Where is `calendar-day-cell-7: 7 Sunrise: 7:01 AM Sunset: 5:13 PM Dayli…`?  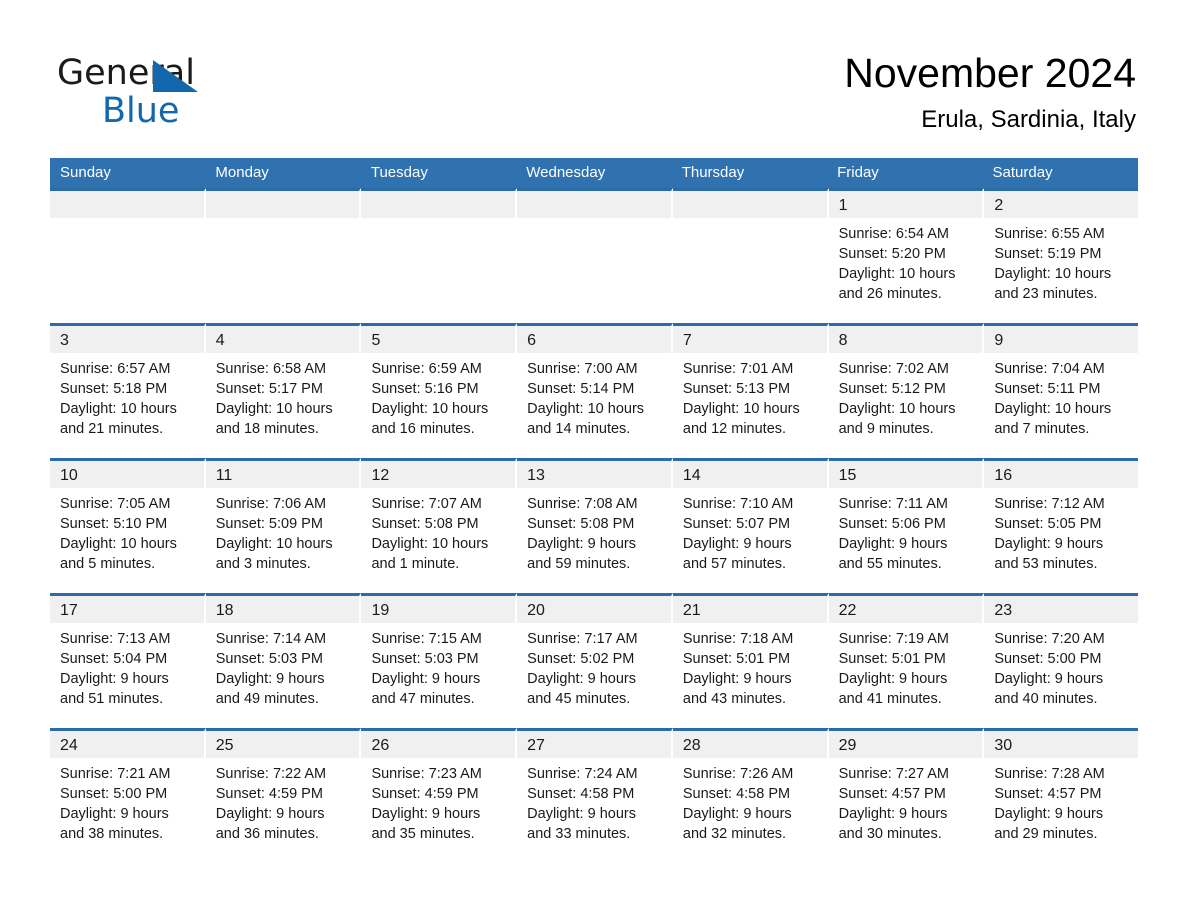
calendar-day-cell-7: 7 Sunrise: 7:01 AM Sunset: 5:13 PM Dayli… is located at coordinates (750, 390).